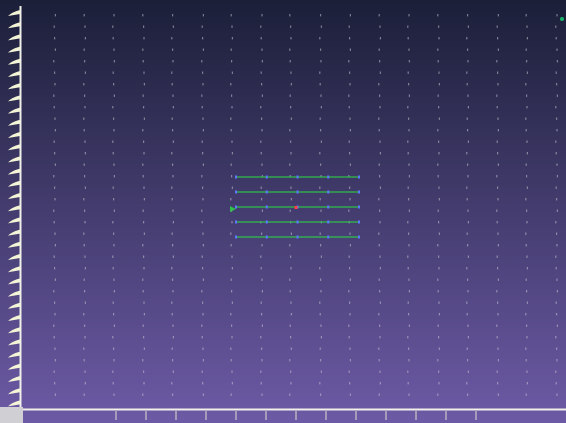  Describe the element at coordinates (297, 177) in the screenshot. I see `selection-point` at that location.